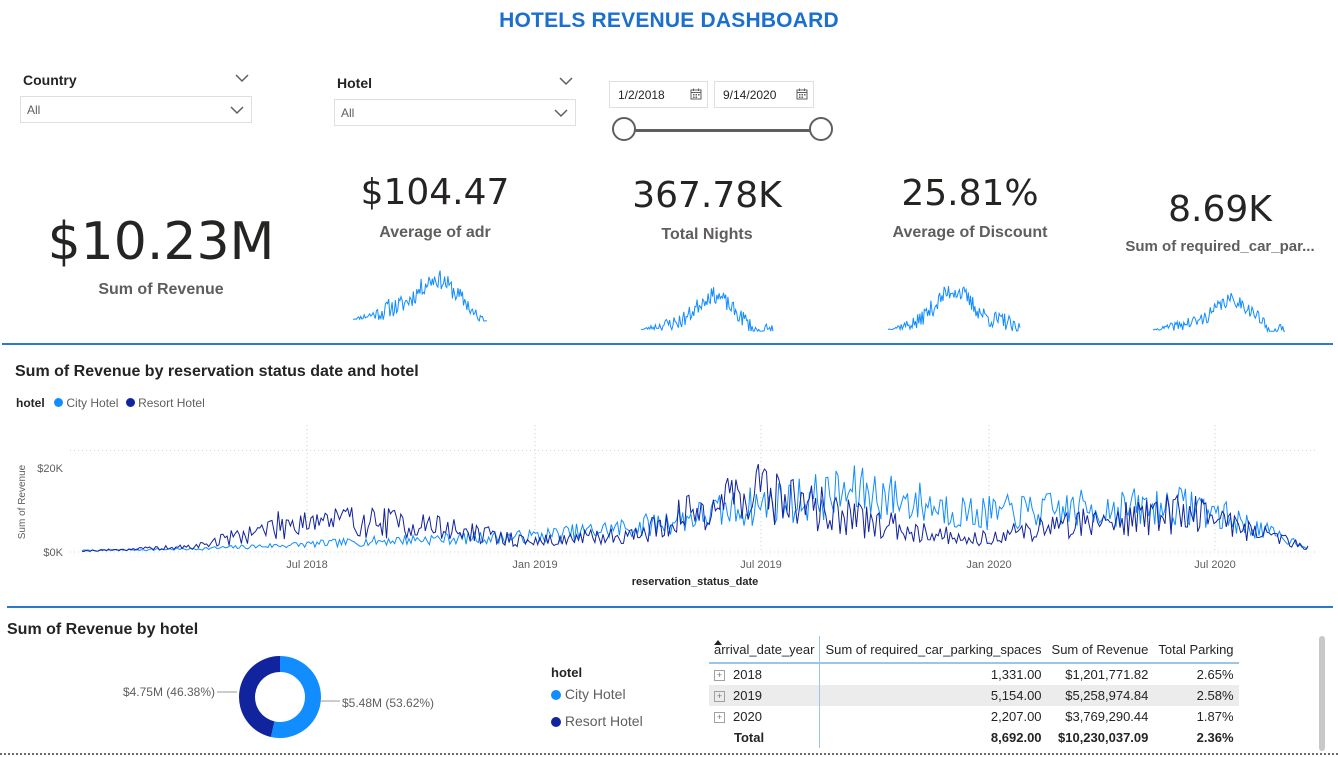  What do you see at coordinates (718, 642) in the screenshot?
I see `sort-ascending-icon` at bounding box center [718, 642].